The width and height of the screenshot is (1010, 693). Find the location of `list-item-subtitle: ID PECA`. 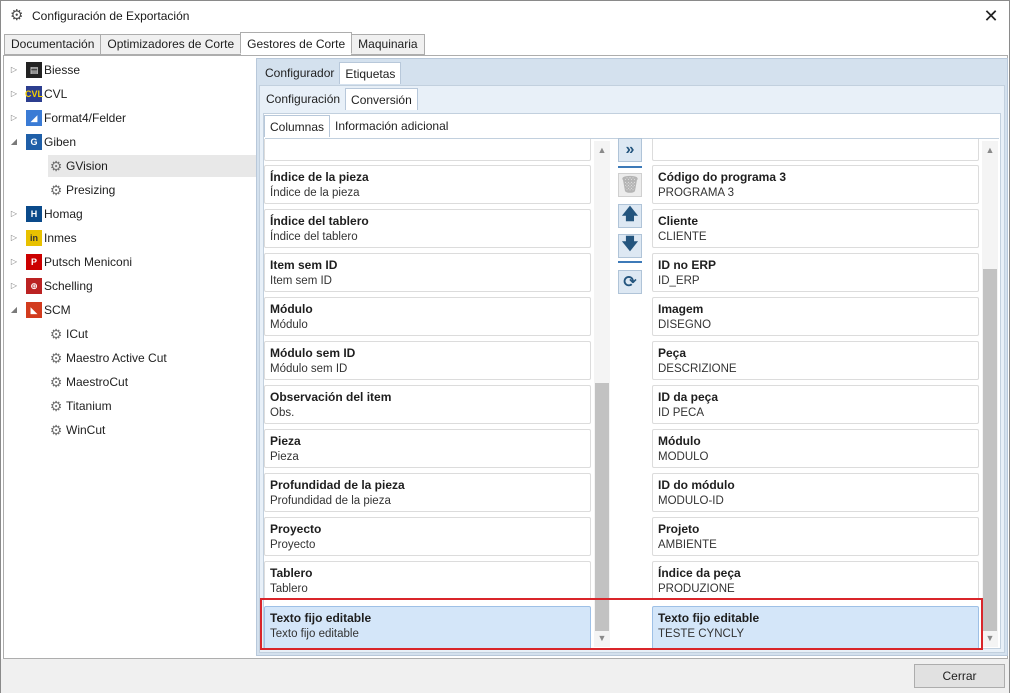

list-item-subtitle: ID PECA is located at coordinates (681, 413).